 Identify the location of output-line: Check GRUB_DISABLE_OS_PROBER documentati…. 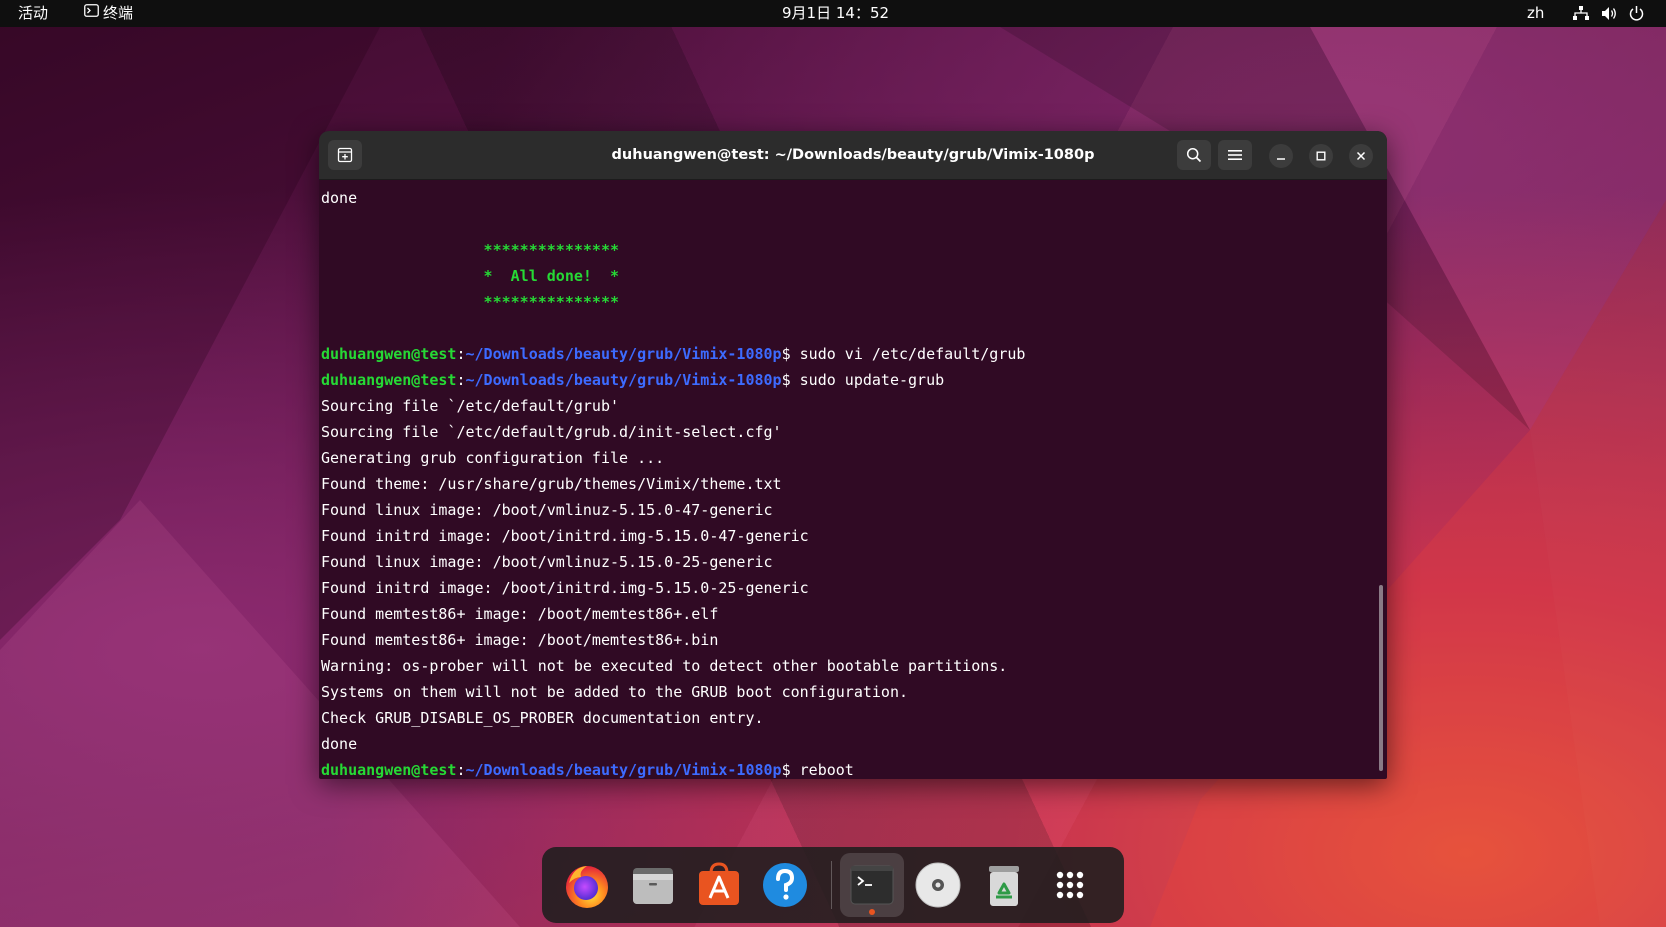
(542, 718).